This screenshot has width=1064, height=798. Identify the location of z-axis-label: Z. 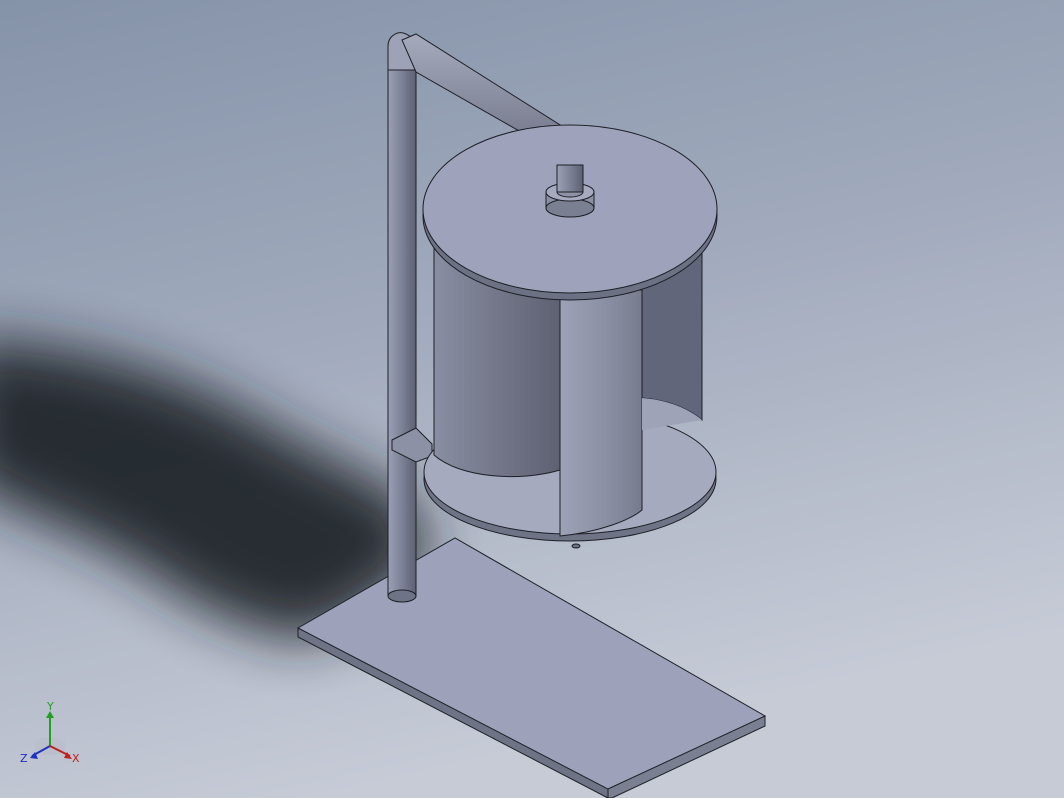
(24, 758).